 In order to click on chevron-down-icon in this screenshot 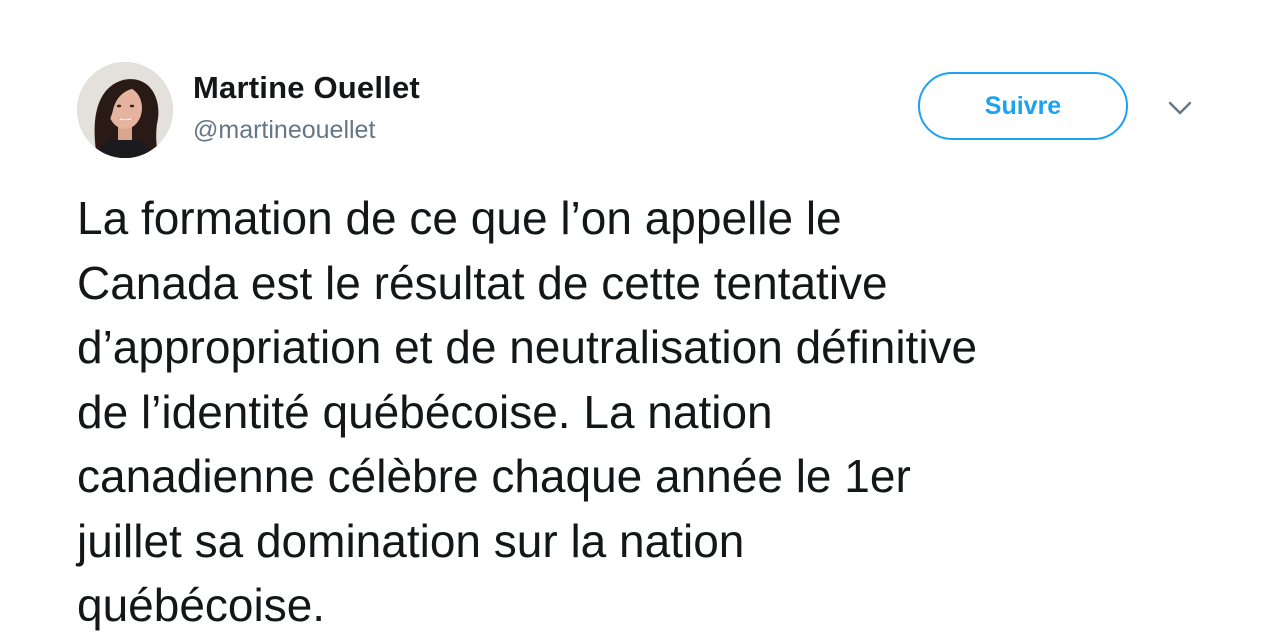, I will do `click(1180, 108)`.